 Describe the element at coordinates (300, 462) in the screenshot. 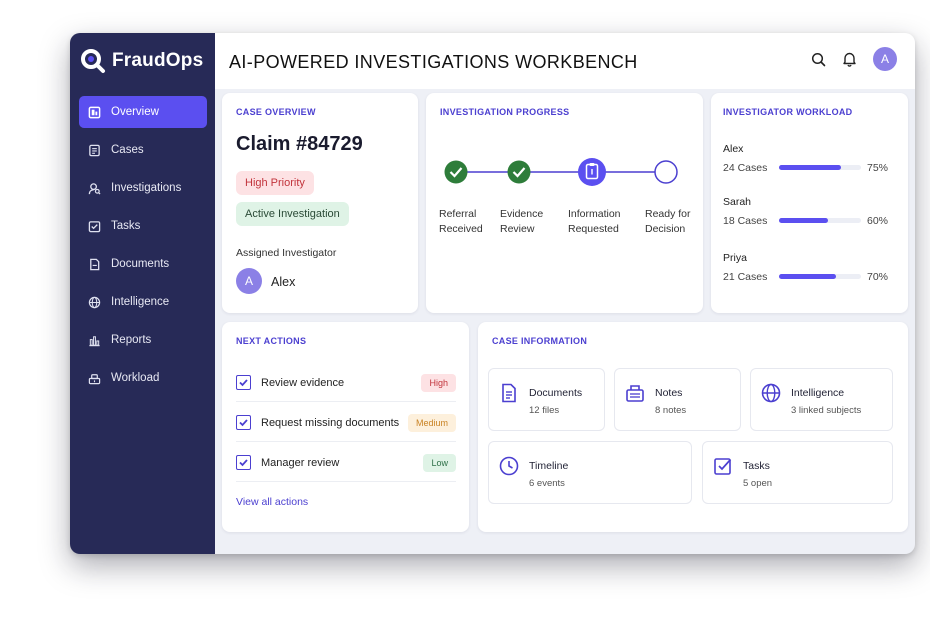

I see `action-label: Manager review` at that location.